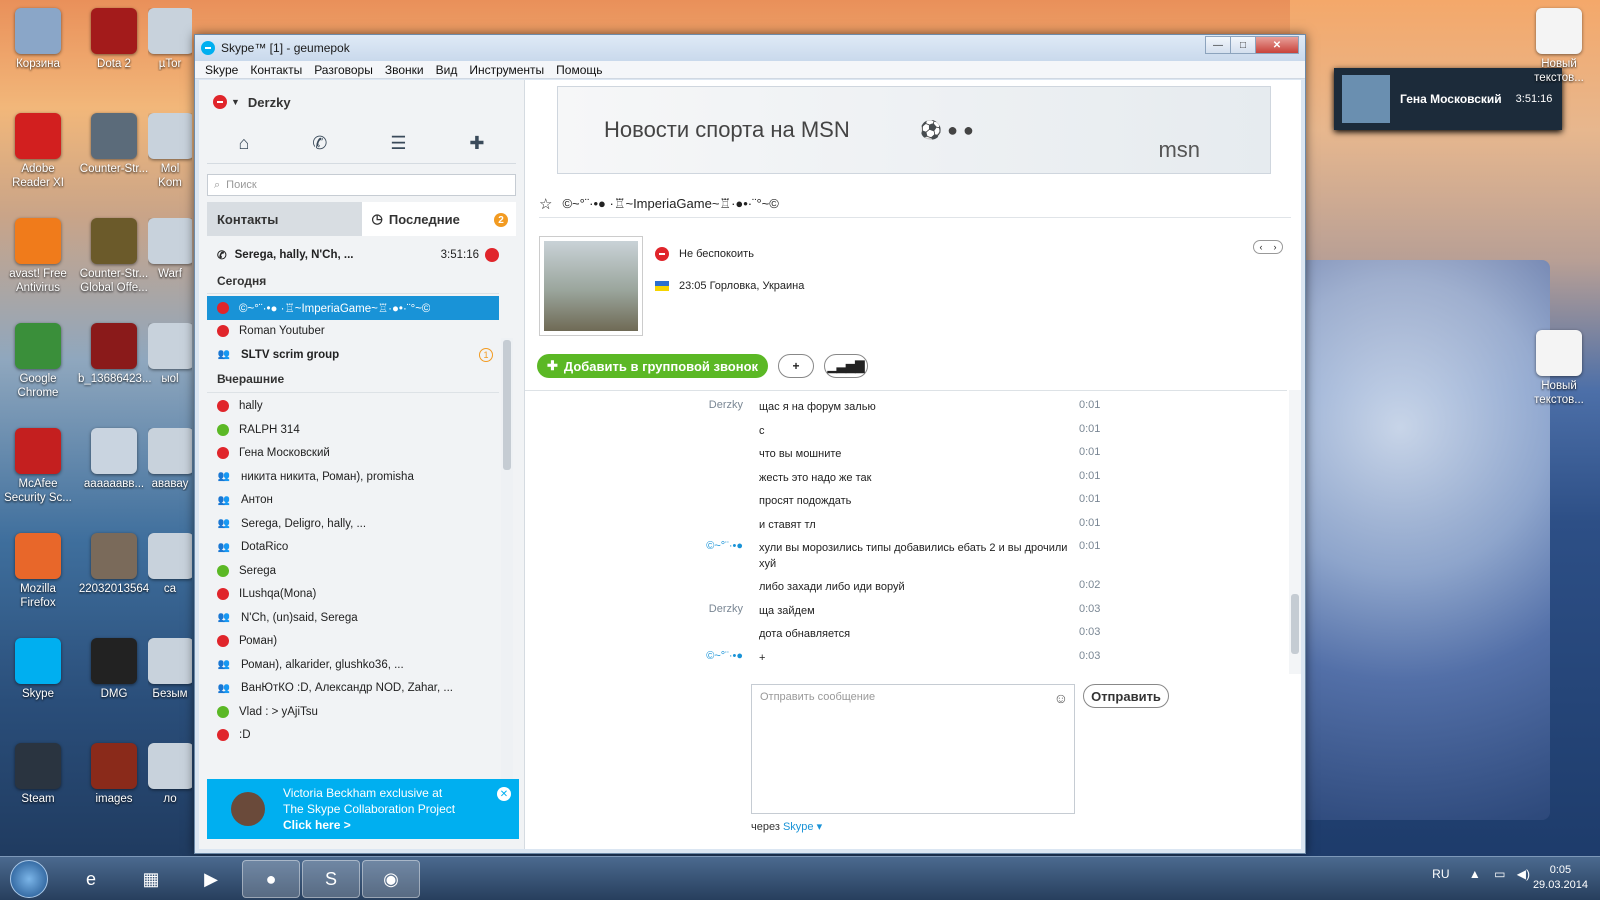 This screenshot has height=900, width=1600. I want to click on tray-arrow-icon: ▲, so click(1475, 874).